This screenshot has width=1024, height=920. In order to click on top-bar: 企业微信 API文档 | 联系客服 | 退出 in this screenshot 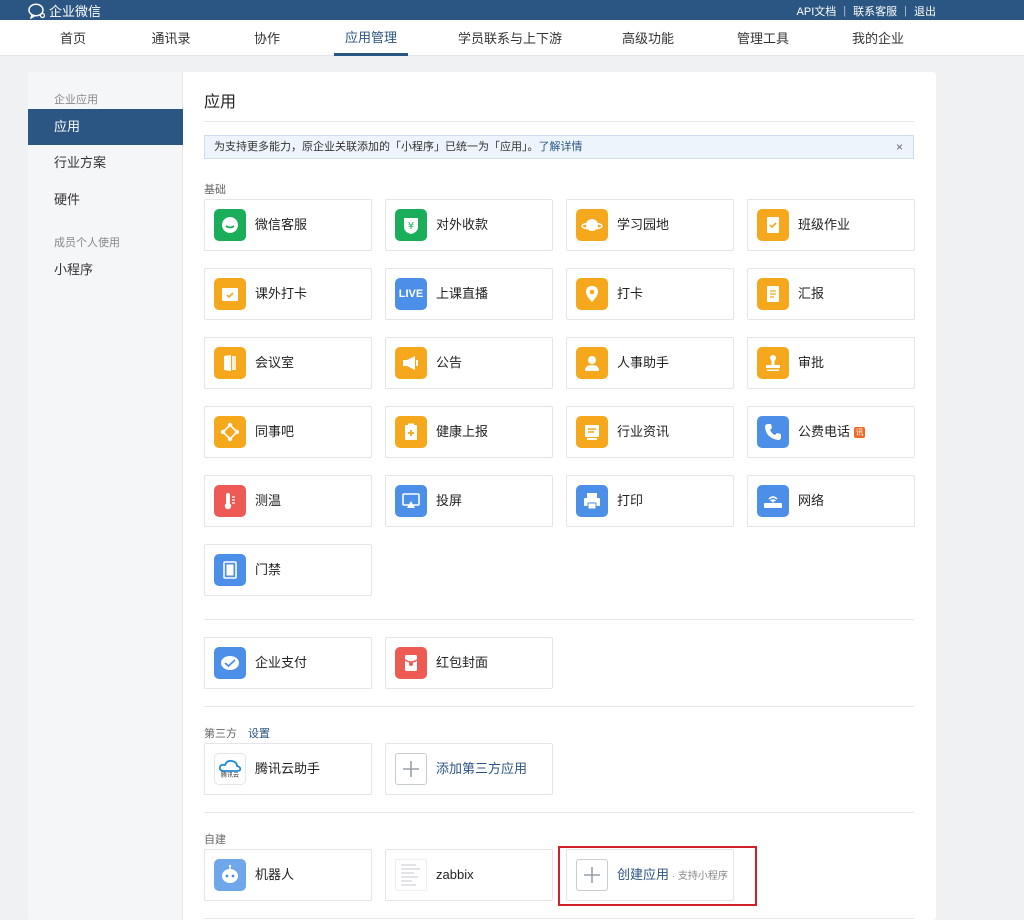, I will do `click(512, 10)`.